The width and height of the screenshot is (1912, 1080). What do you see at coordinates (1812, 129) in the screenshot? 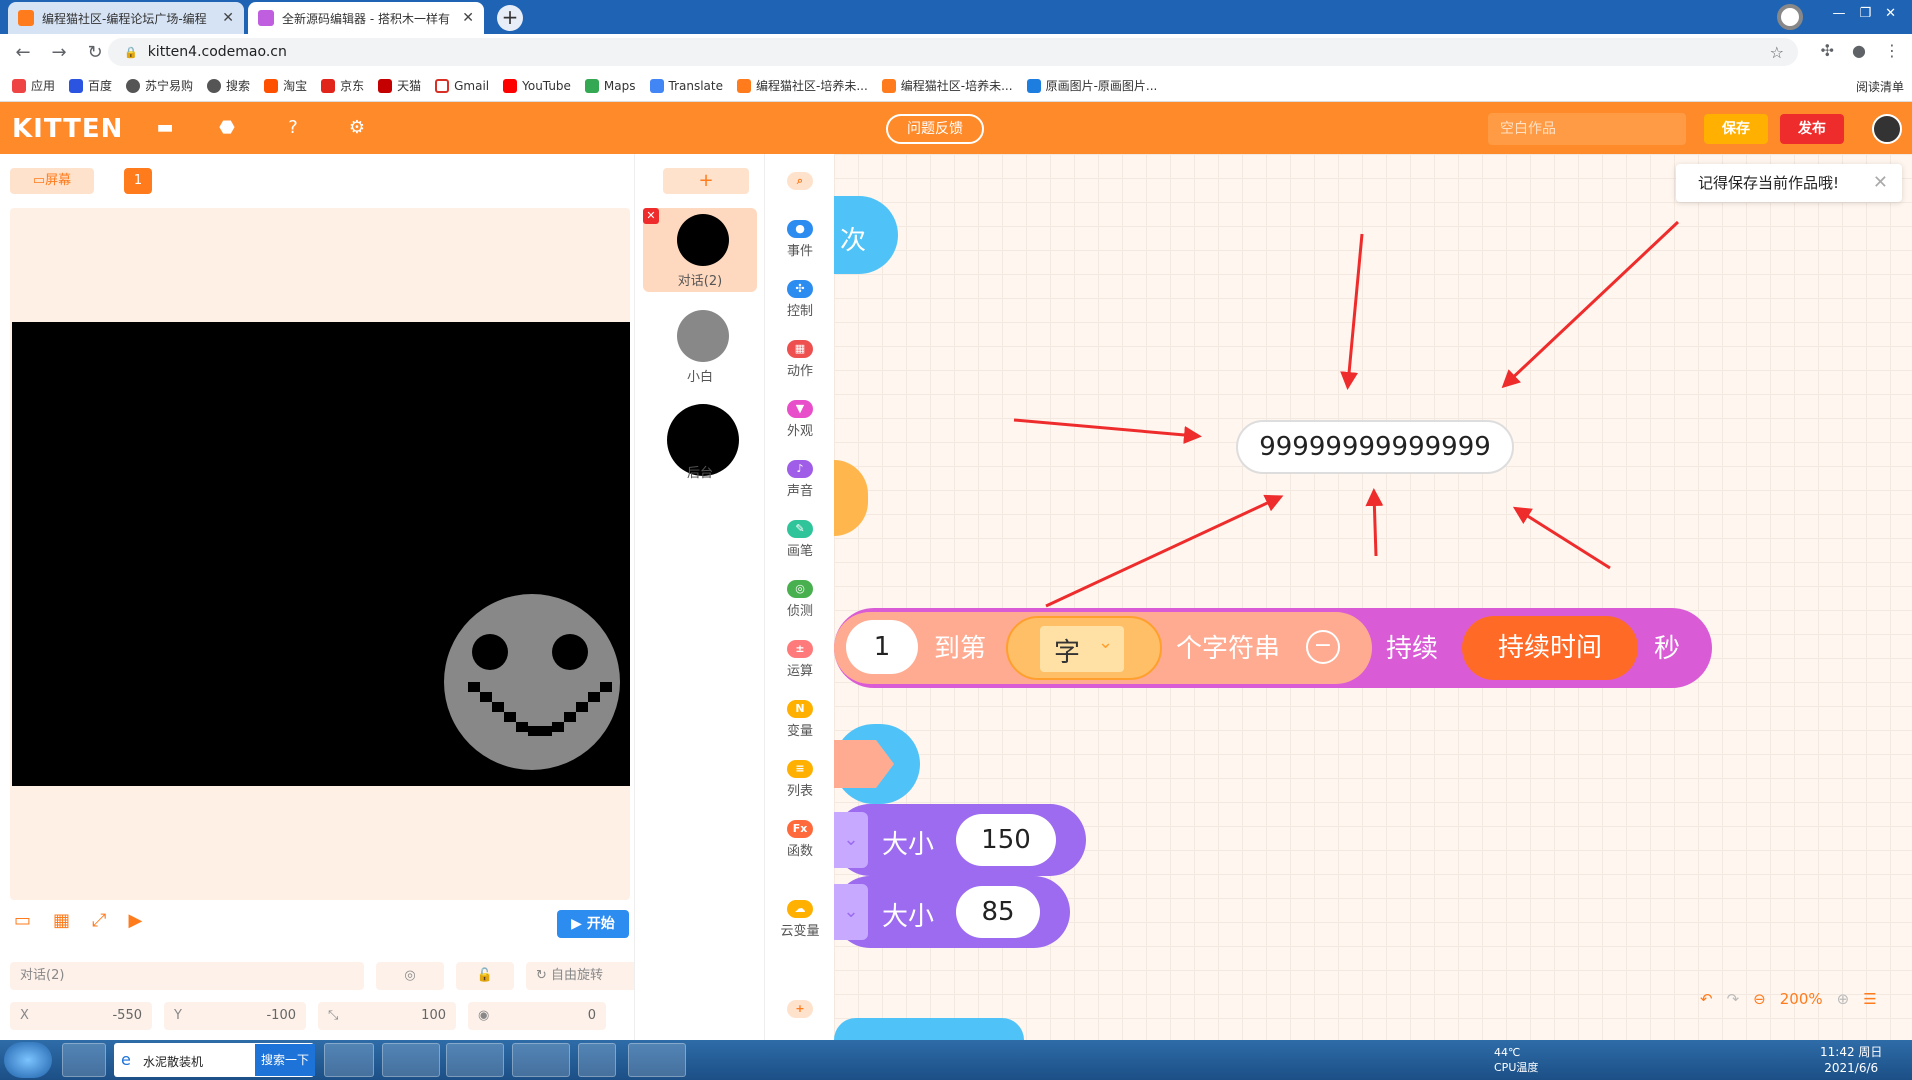
I see `publish-button: 发布` at bounding box center [1812, 129].